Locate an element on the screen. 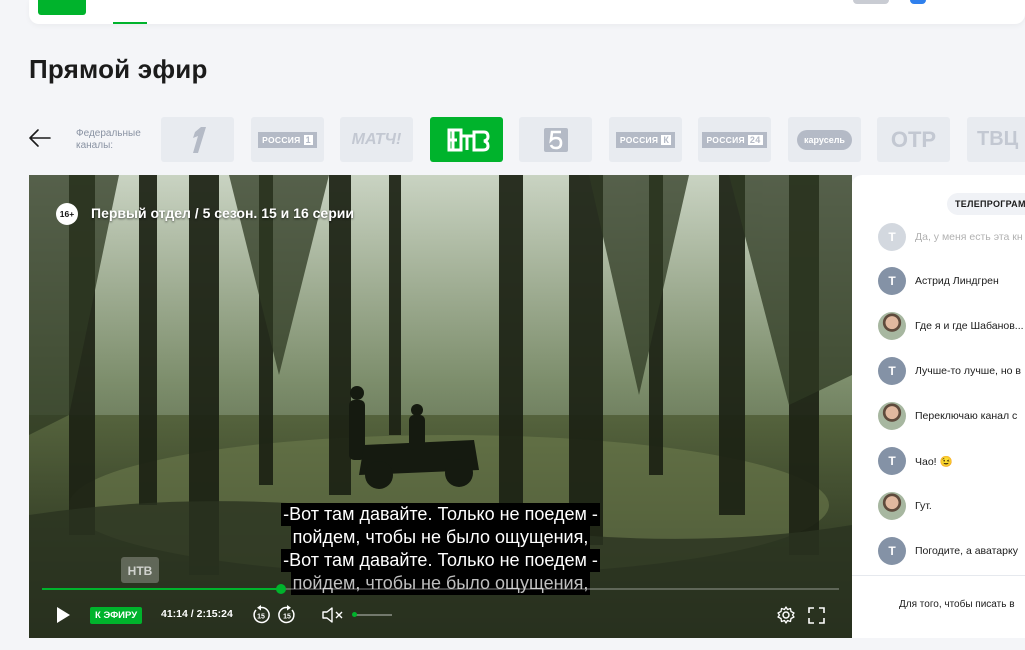  channels-group-label: Федеральные каналы: is located at coordinates (108, 139).